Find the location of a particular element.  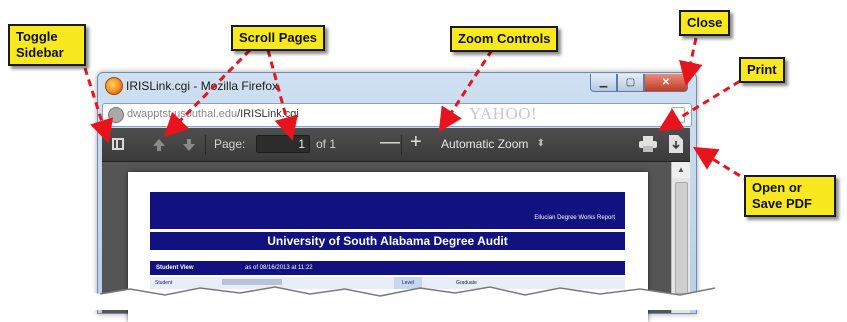

callout-zoom-controls: Zoom Controls is located at coordinates (504, 39).